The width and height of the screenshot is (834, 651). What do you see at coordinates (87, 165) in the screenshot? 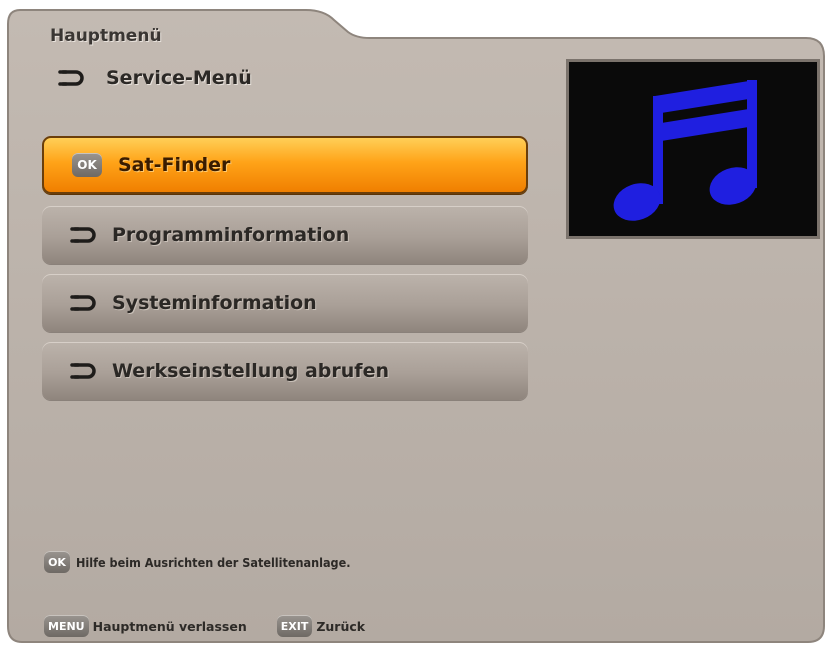
I see `ok-button-icon: OK` at bounding box center [87, 165].